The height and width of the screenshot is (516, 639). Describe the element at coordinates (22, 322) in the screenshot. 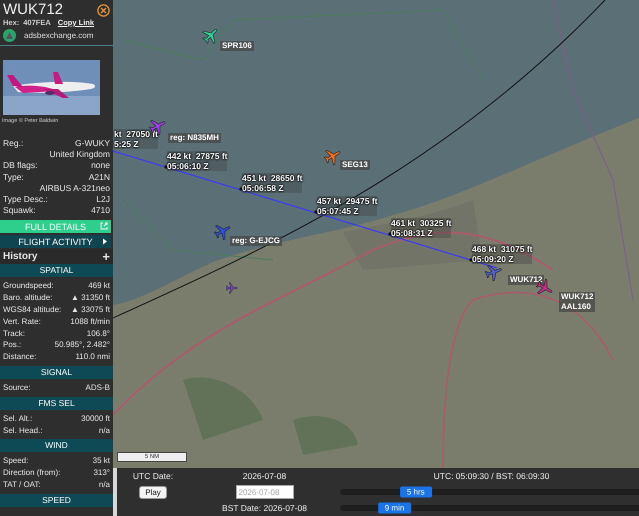

I see `field-label: Vert. Rate:` at that location.